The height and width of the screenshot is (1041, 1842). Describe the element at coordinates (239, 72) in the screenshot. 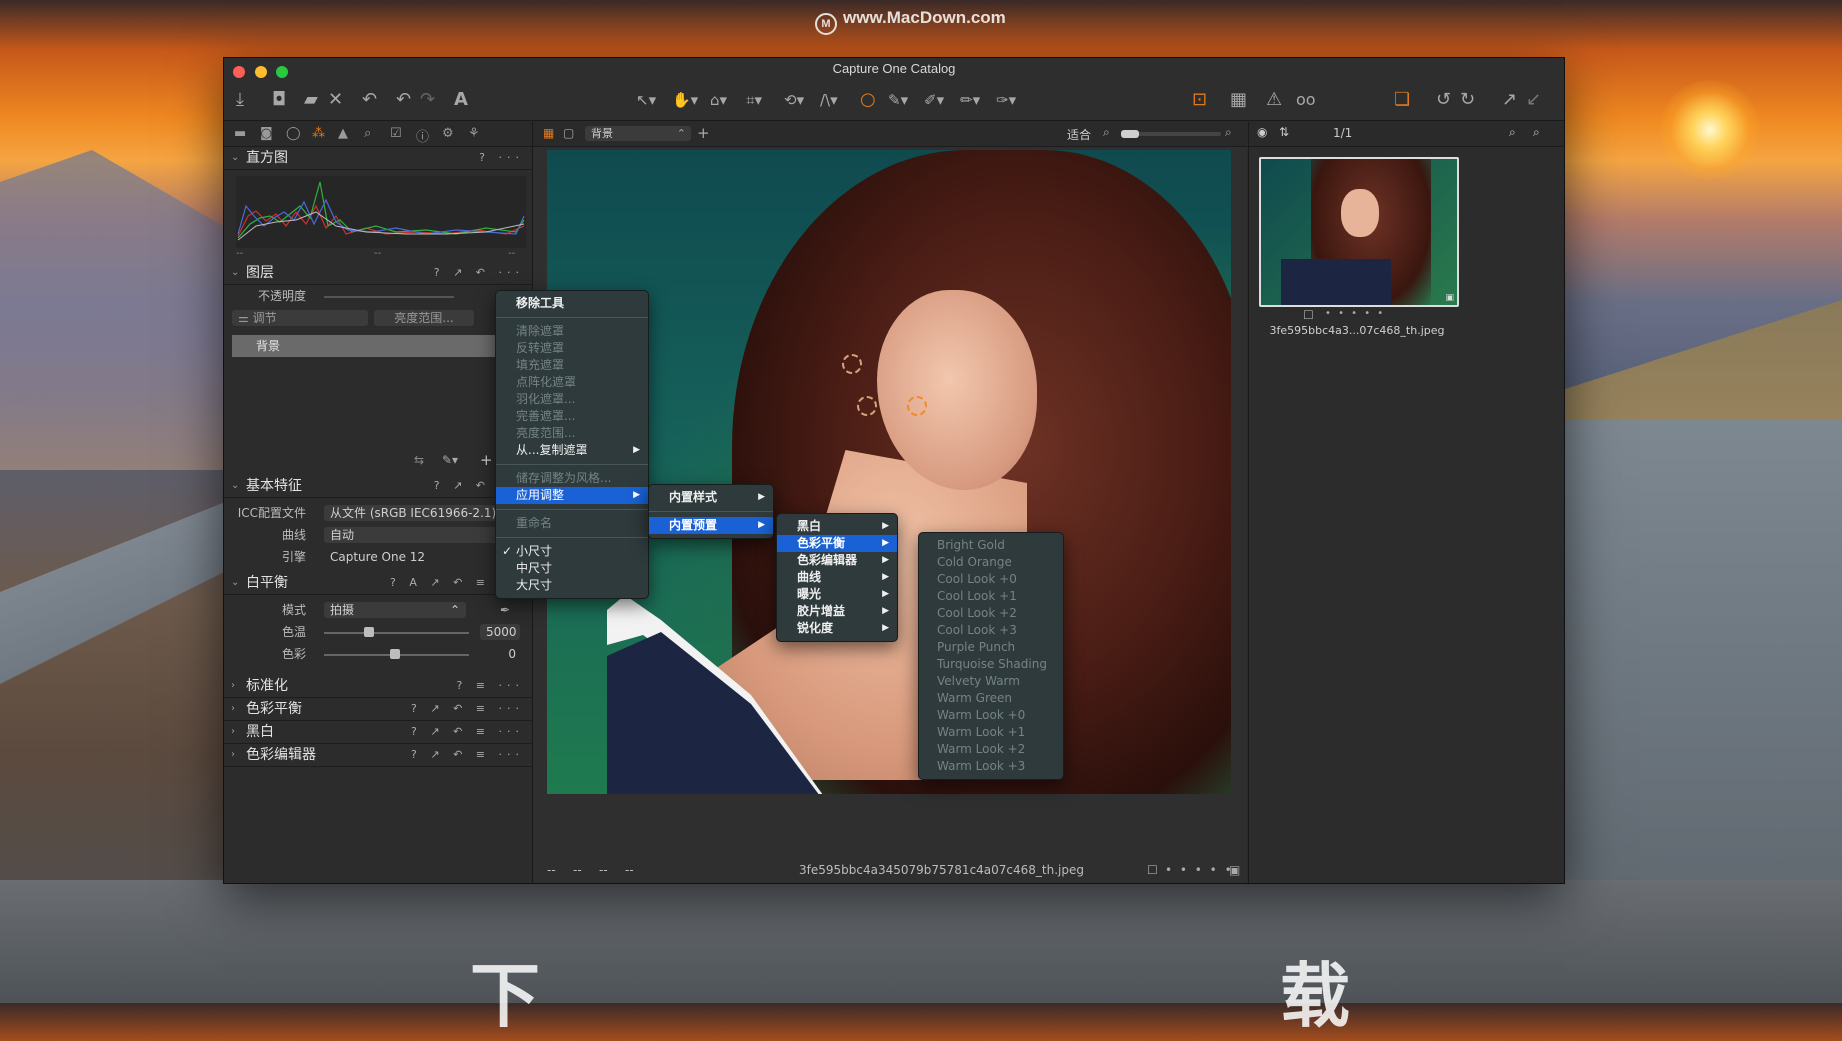

I see `close-window-button` at that location.